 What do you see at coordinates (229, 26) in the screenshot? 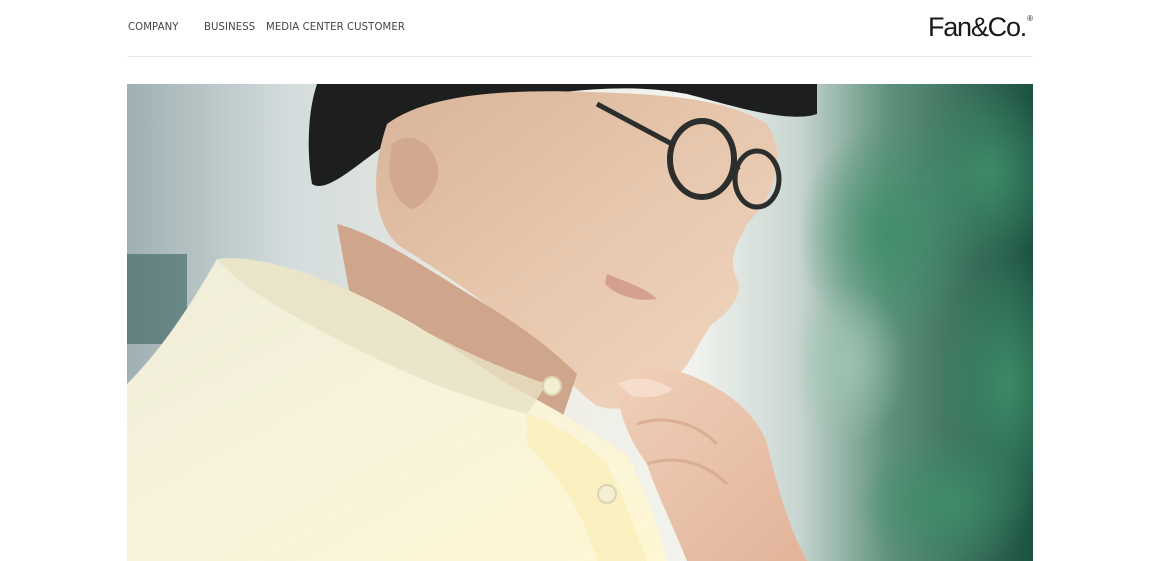
I see `nav-item-business: BUSINESS` at bounding box center [229, 26].